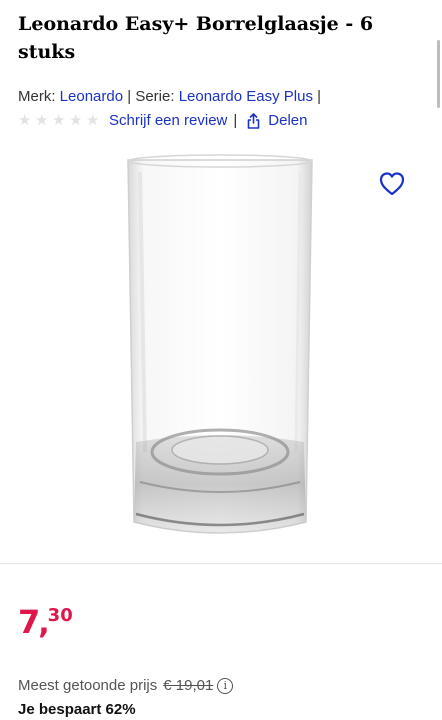 This screenshot has height=720, width=442. I want to click on series-link: Leonardo Easy Plus, so click(246, 96).